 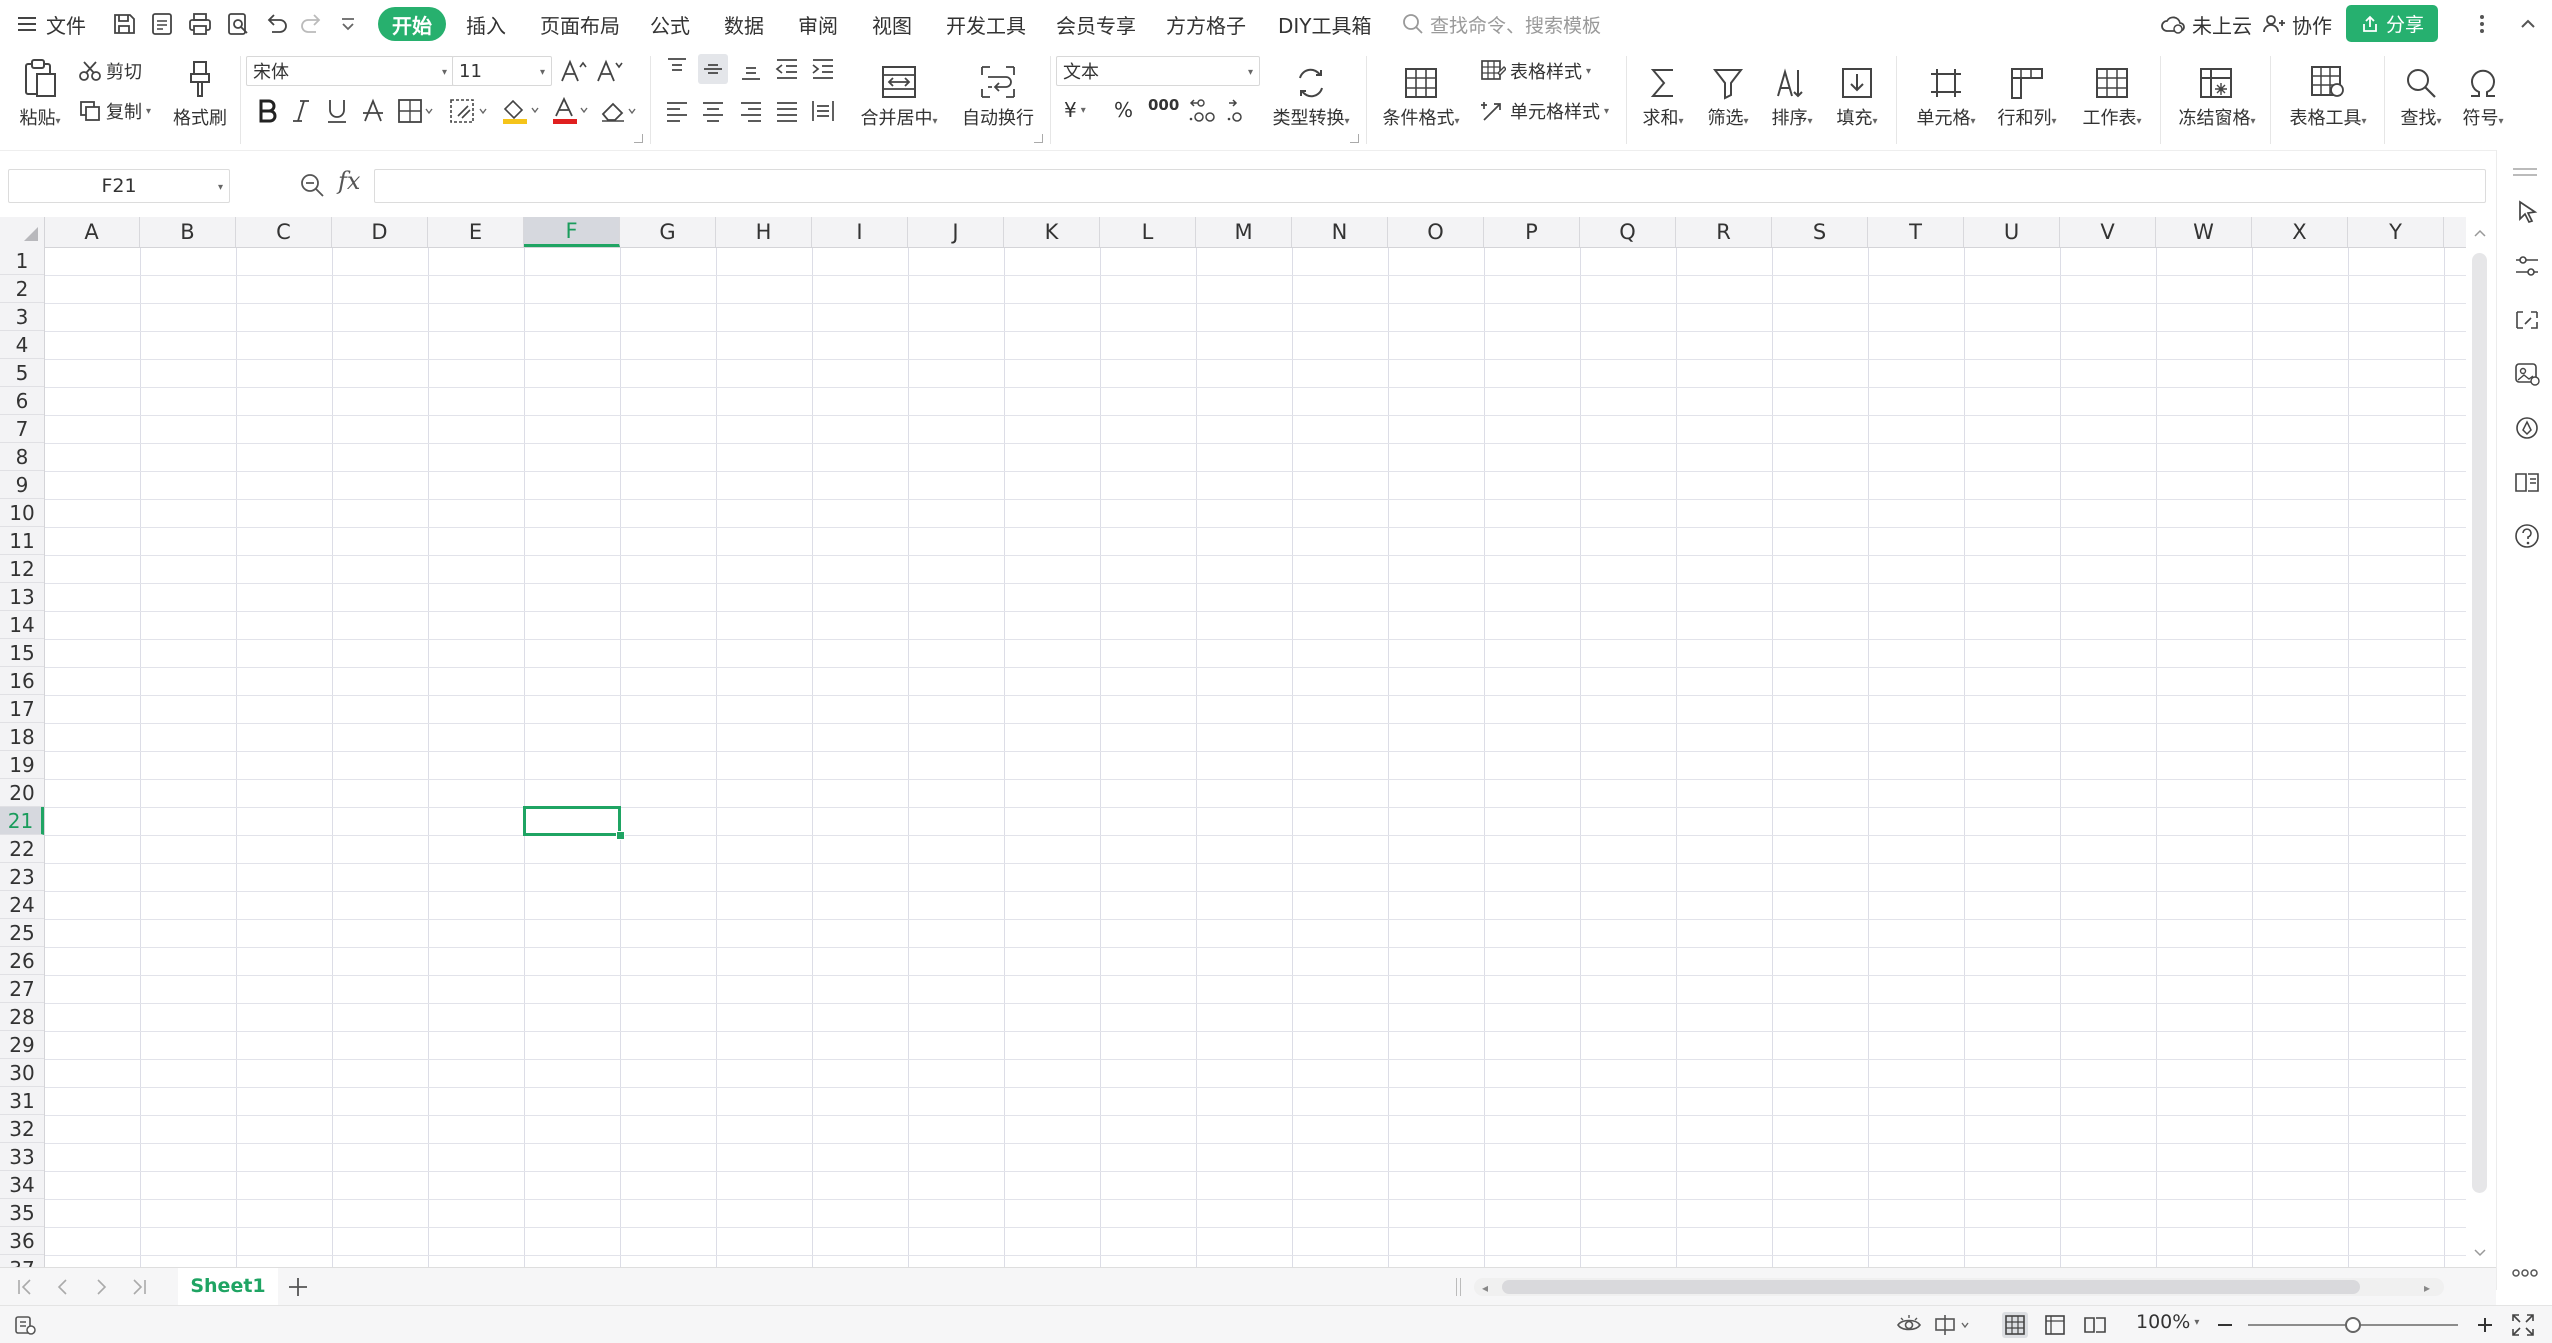 What do you see at coordinates (25, 1287) in the screenshot?
I see `first-sheet-icon` at bounding box center [25, 1287].